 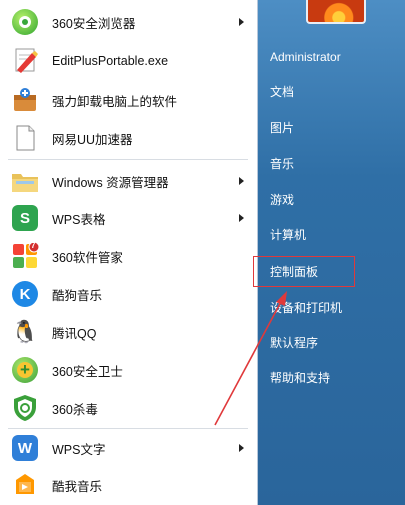 I want to click on program-item-360-browser: 360安全浏览器, so click(x=128, y=22).